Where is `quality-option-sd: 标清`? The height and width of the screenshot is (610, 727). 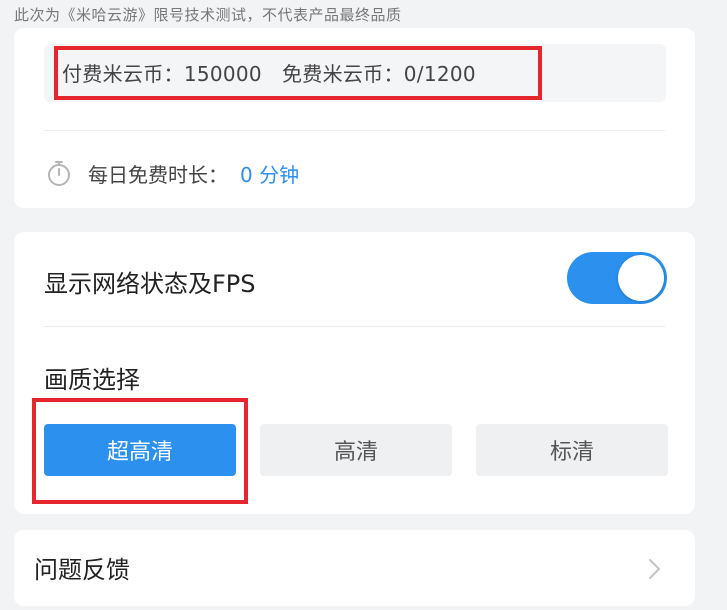
quality-option-sd: 标清 is located at coordinates (572, 450).